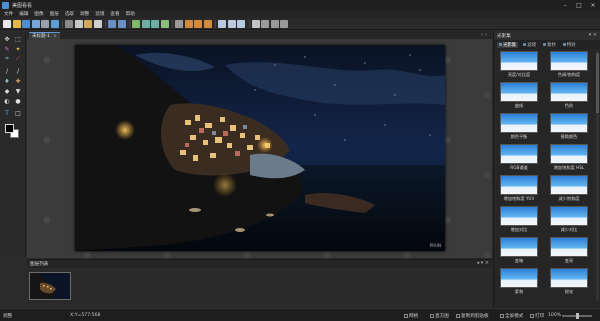  Describe the element at coordinates (16, 23) in the screenshot. I see `open-folder-icon` at that location.